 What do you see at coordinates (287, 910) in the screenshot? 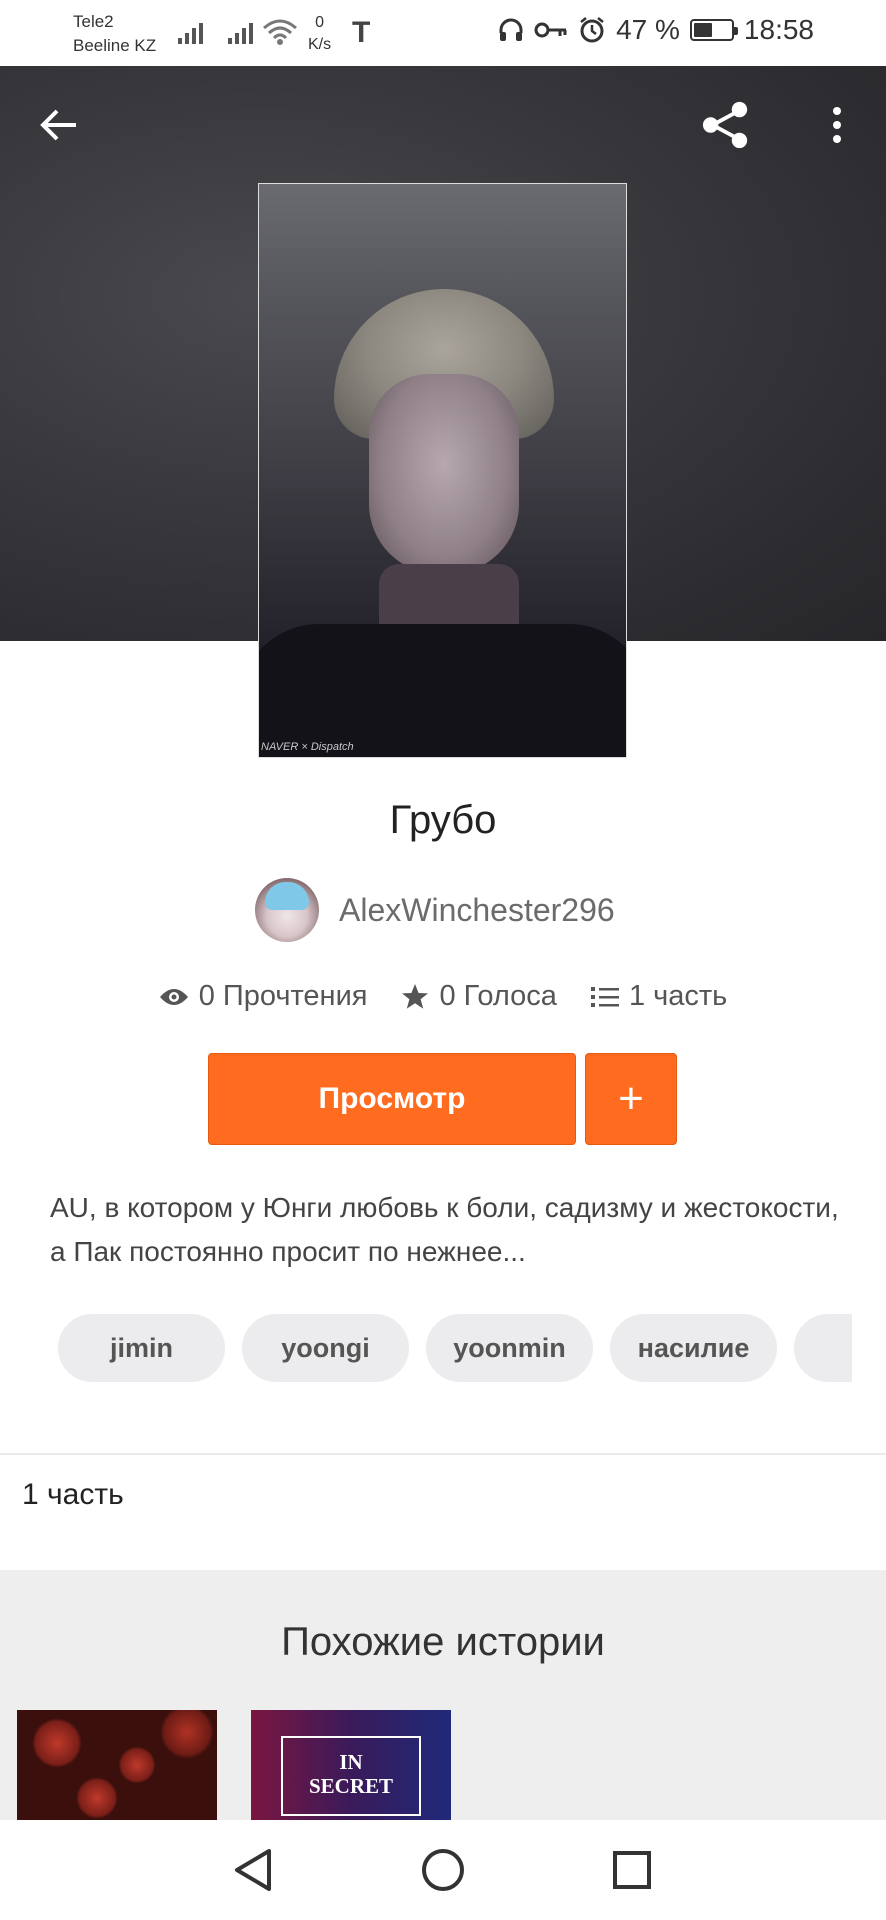
I see `author-avatar` at bounding box center [287, 910].